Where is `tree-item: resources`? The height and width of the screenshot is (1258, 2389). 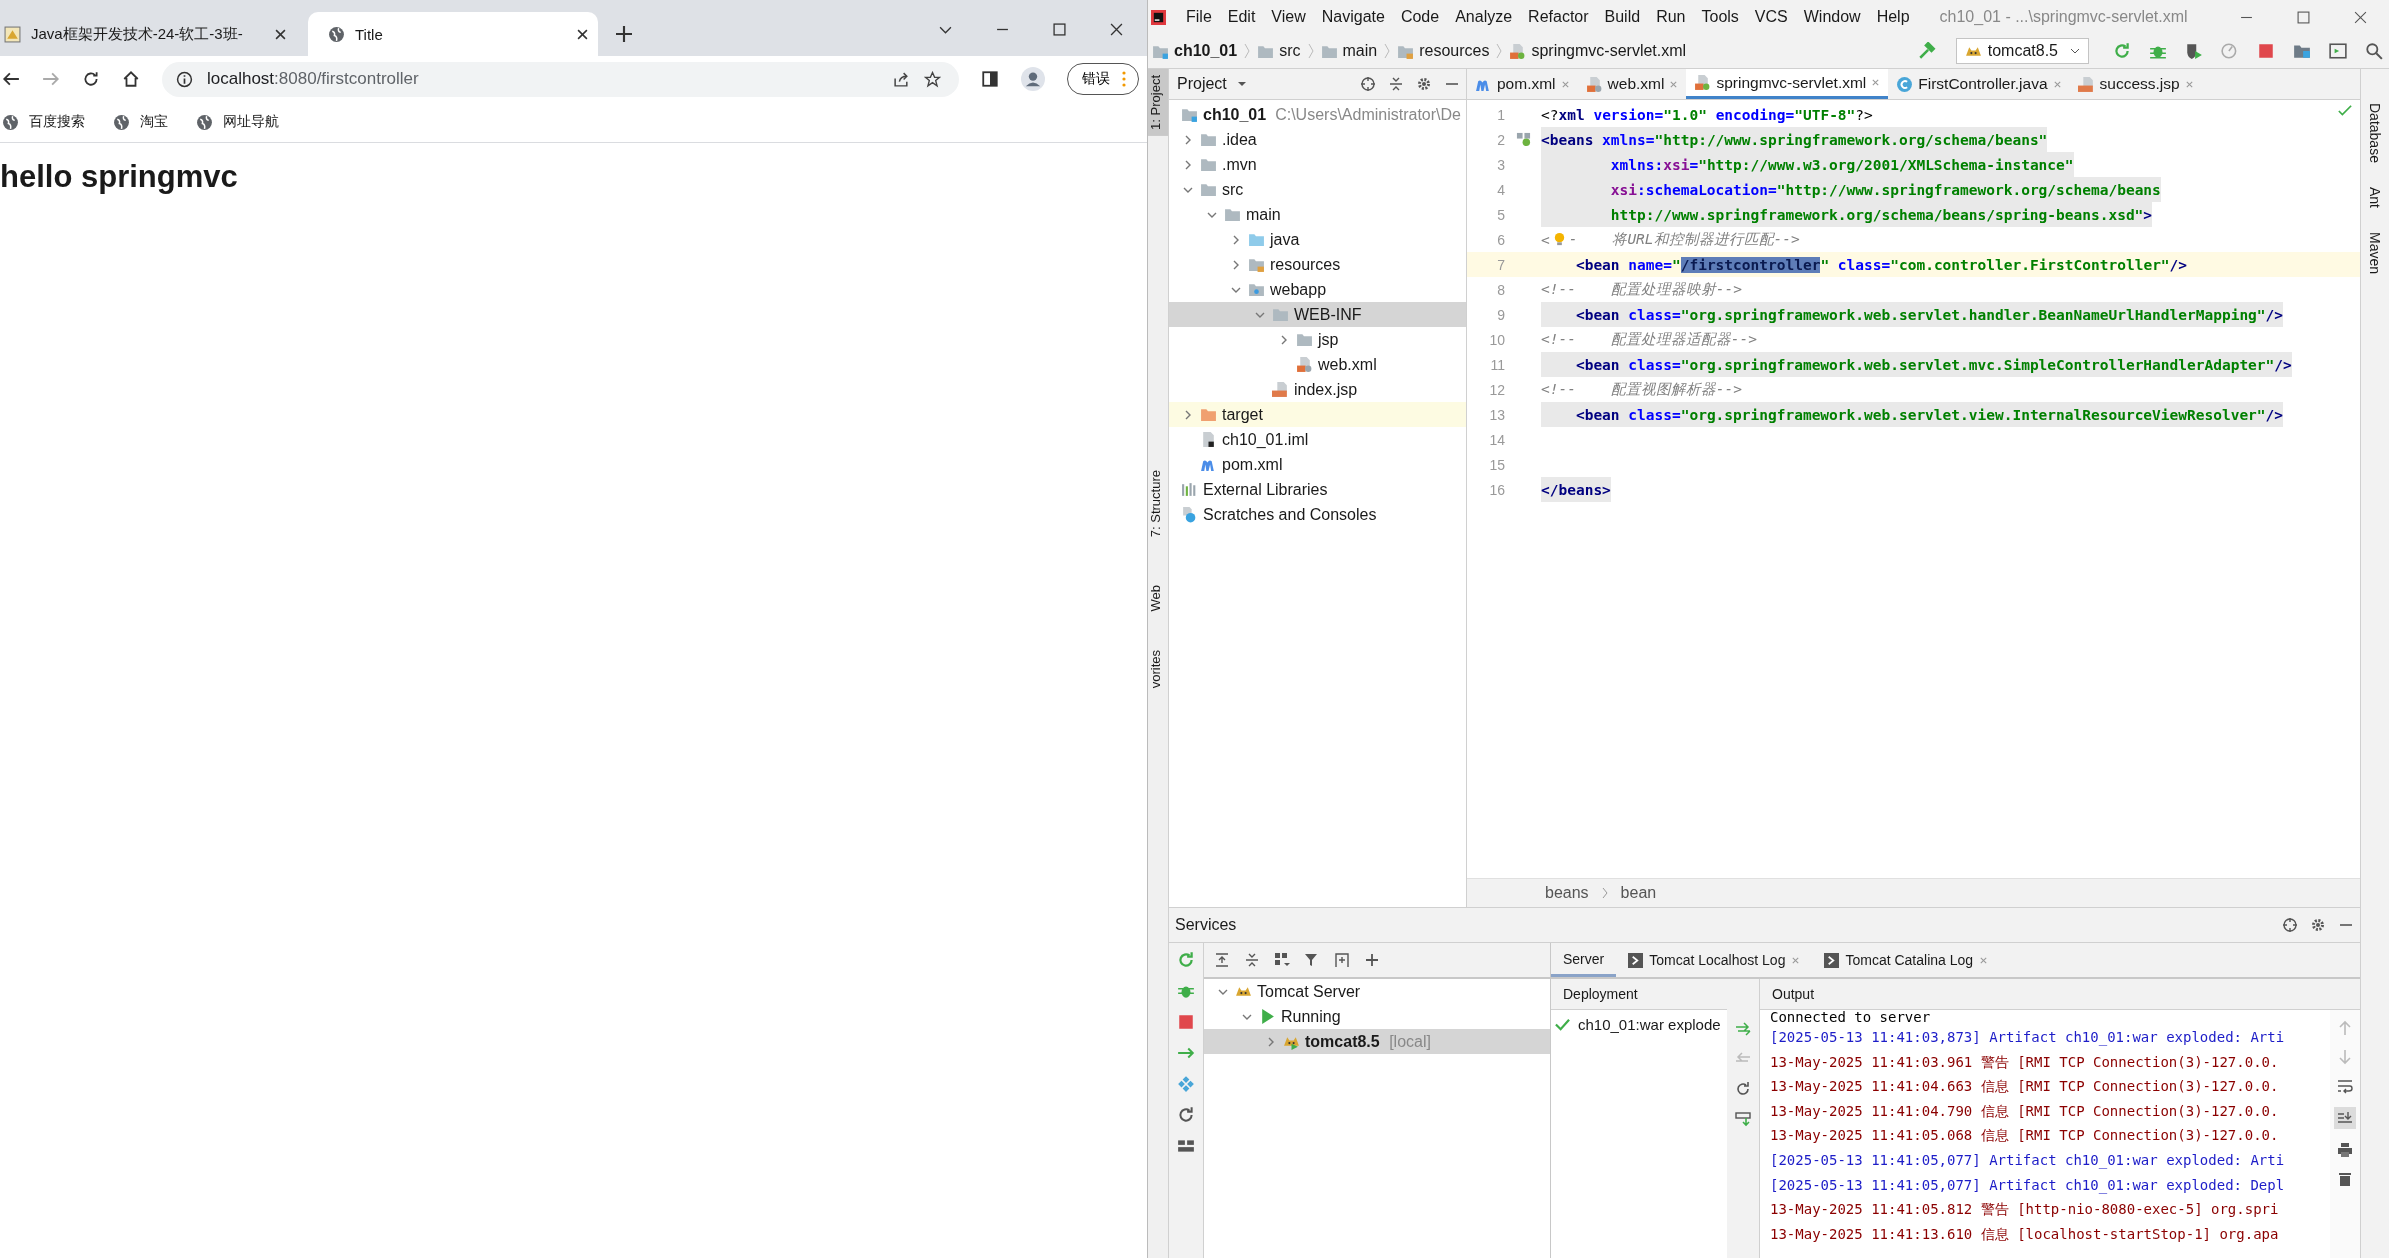 tree-item: resources is located at coordinates (1317, 264).